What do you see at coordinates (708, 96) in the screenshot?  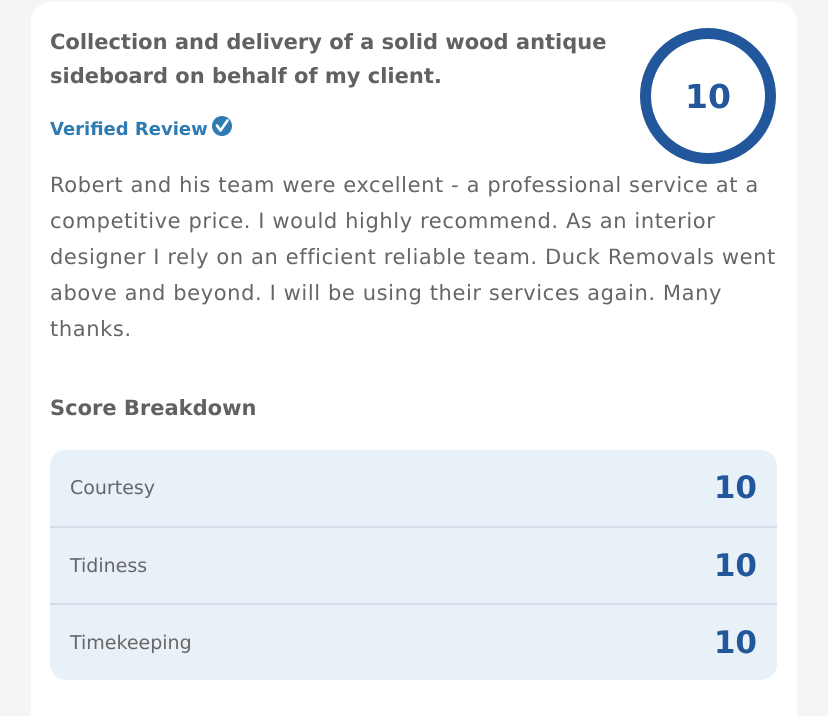 I see `overall-score: 10` at bounding box center [708, 96].